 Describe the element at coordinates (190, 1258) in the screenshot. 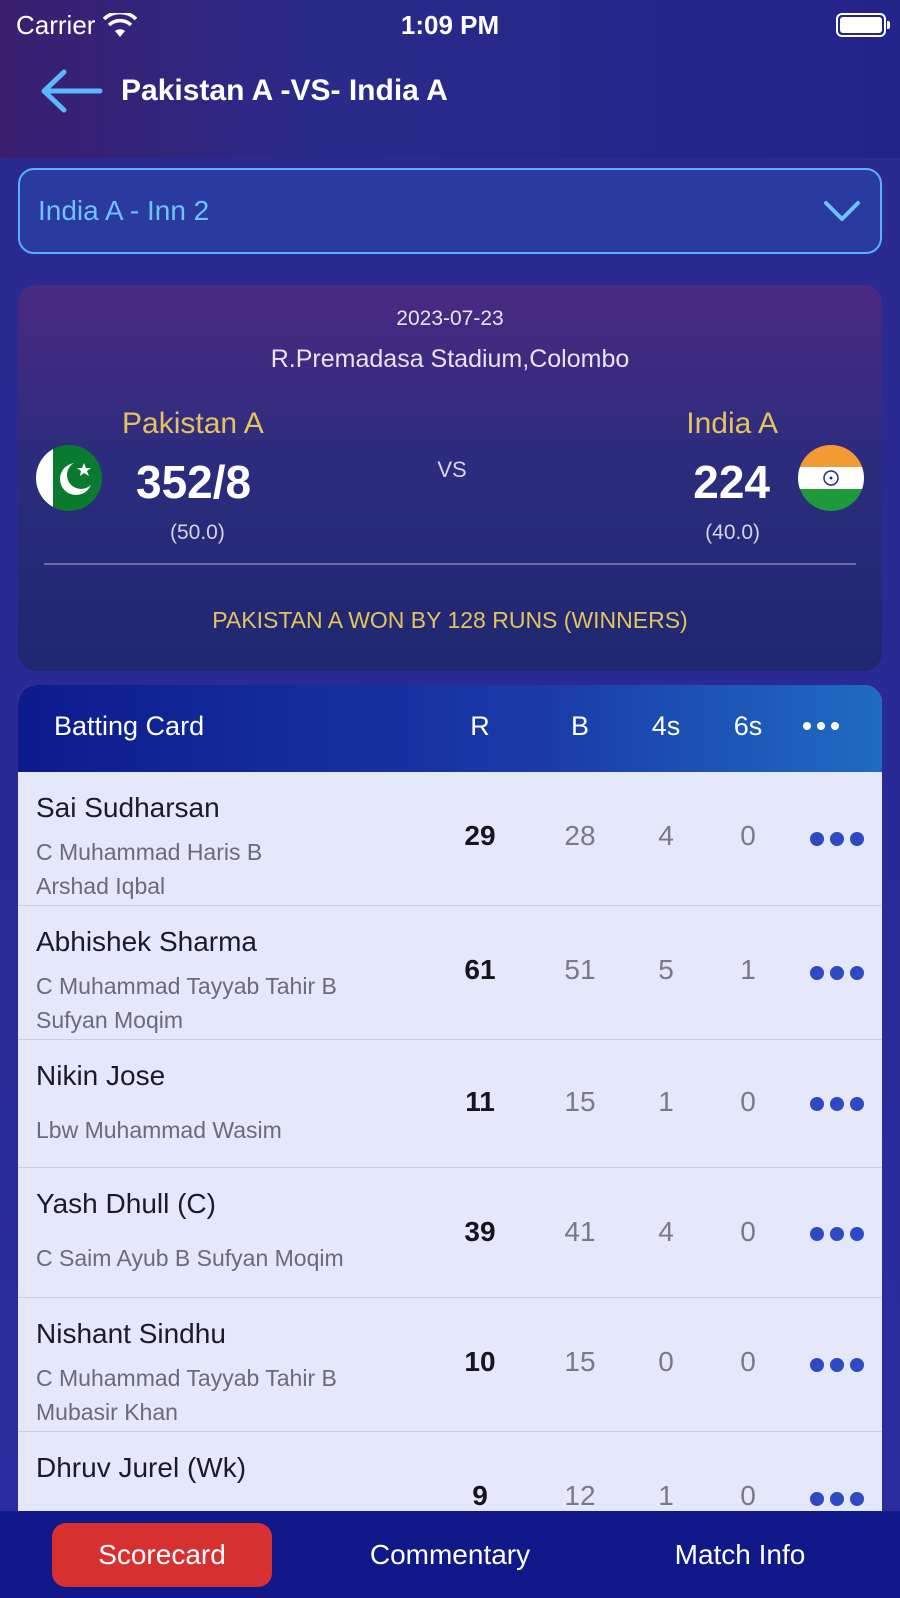

I see `dismissal-line-1: C Saim Ayub B Sufyan Moqim` at that location.